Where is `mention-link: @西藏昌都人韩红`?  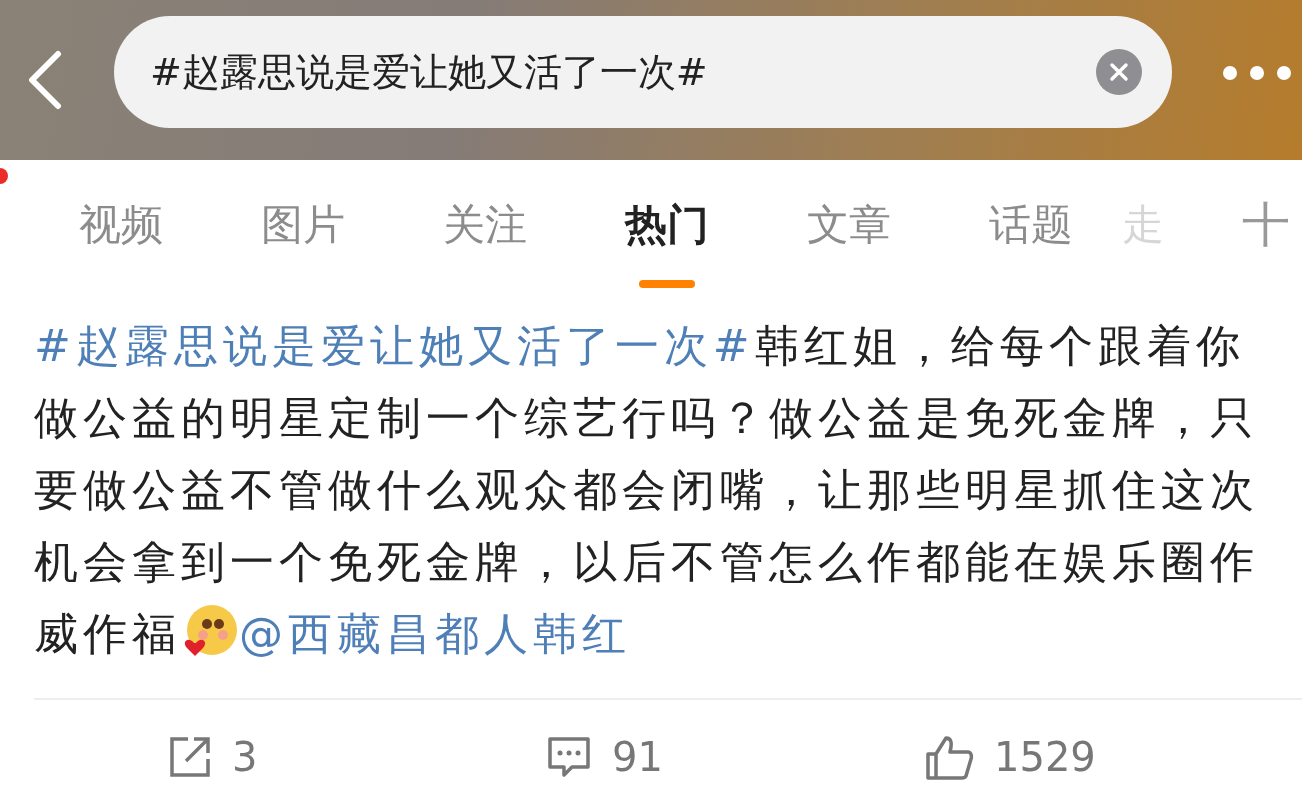
mention-link: @西藏昌都人韩红 is located at coordinates (435, 633).